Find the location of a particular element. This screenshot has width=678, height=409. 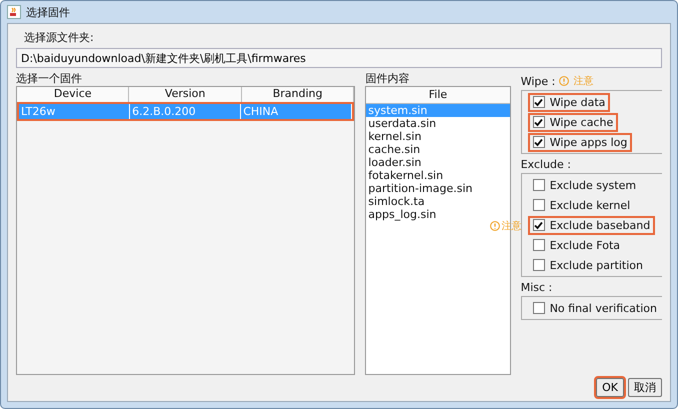

checkbox: Wipe cache is located at coordinates (573, 122).